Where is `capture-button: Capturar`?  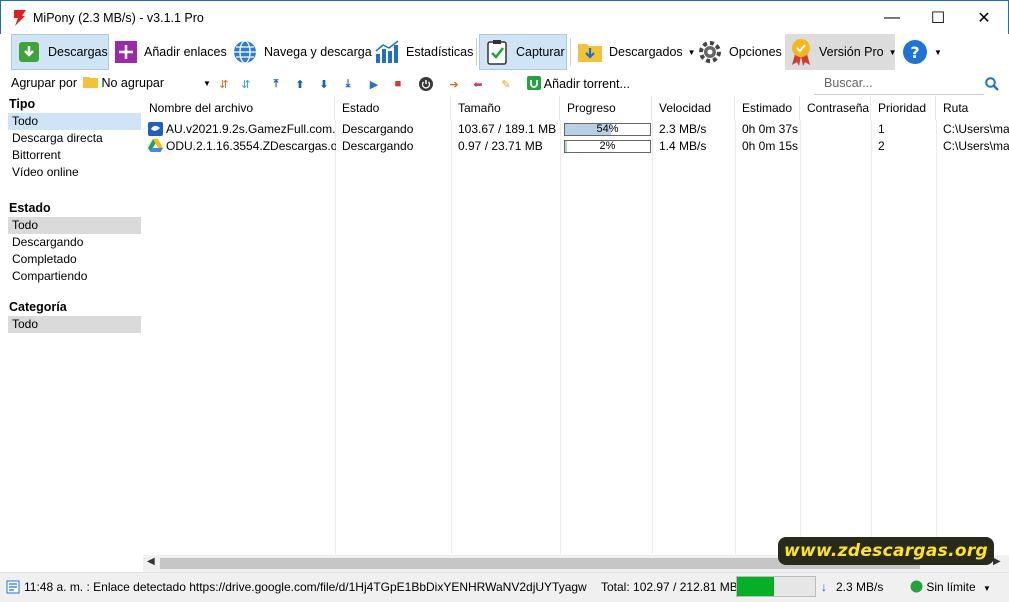
capture-button: Capturar is located at coordinates (523, 52).